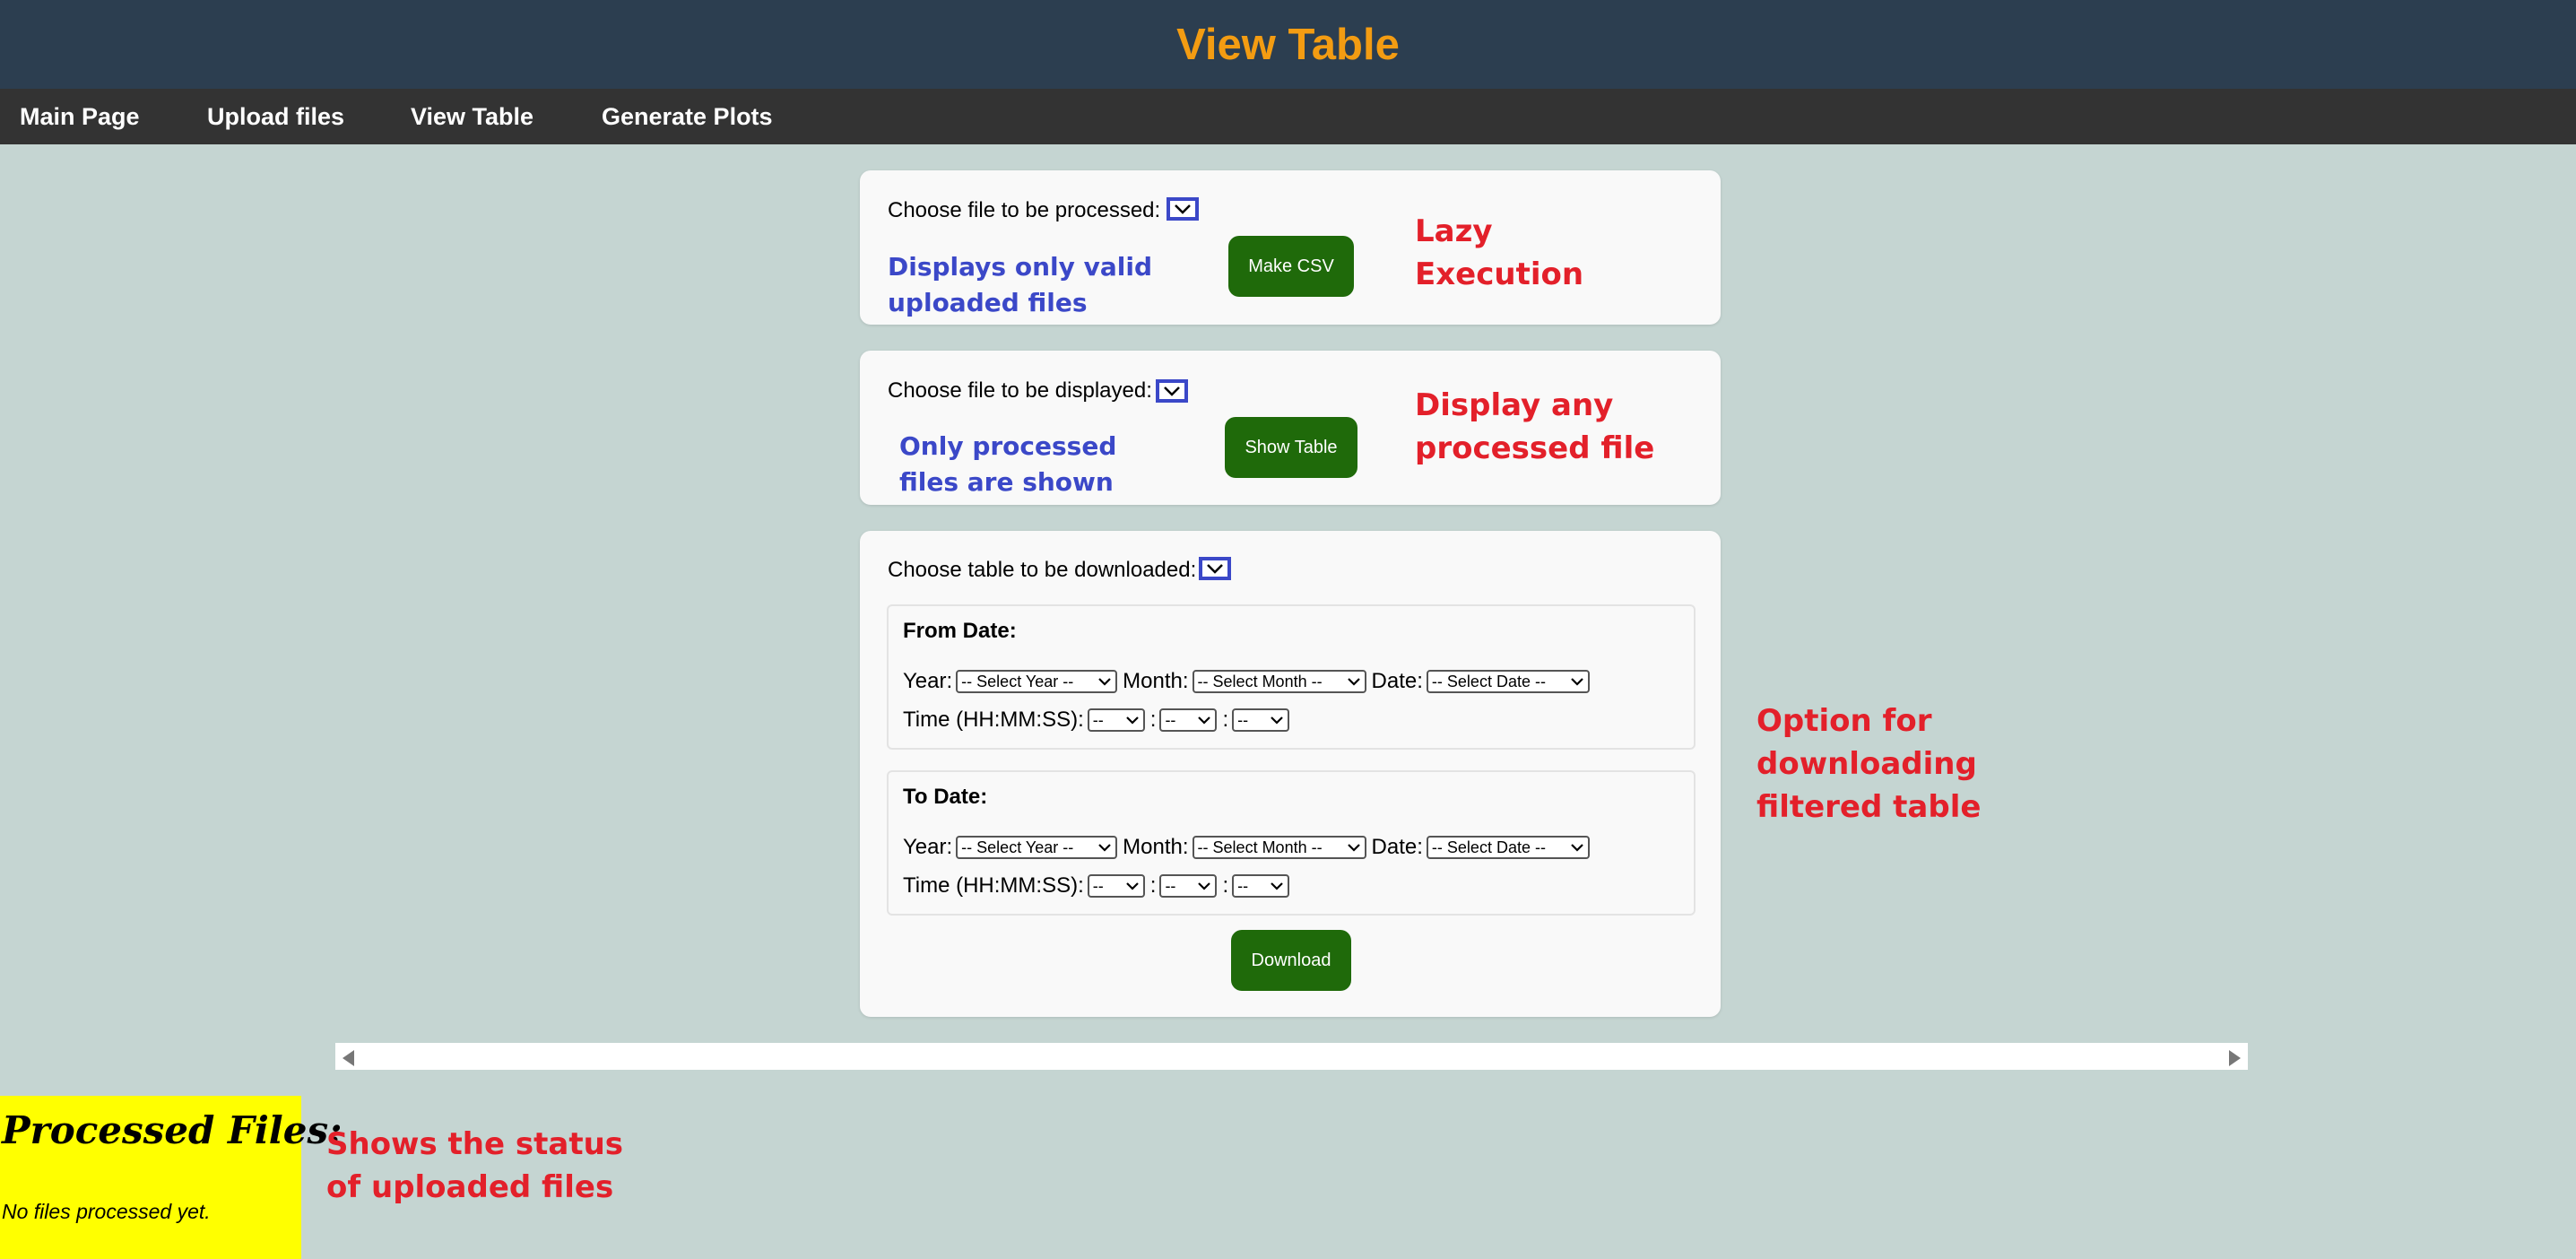 This screenshot has height=1259, width=2576. What do you see at coordinates (945, 797) in the screenshot?
I see `to-date-title: To Date:` at bounding box center [945, 797].